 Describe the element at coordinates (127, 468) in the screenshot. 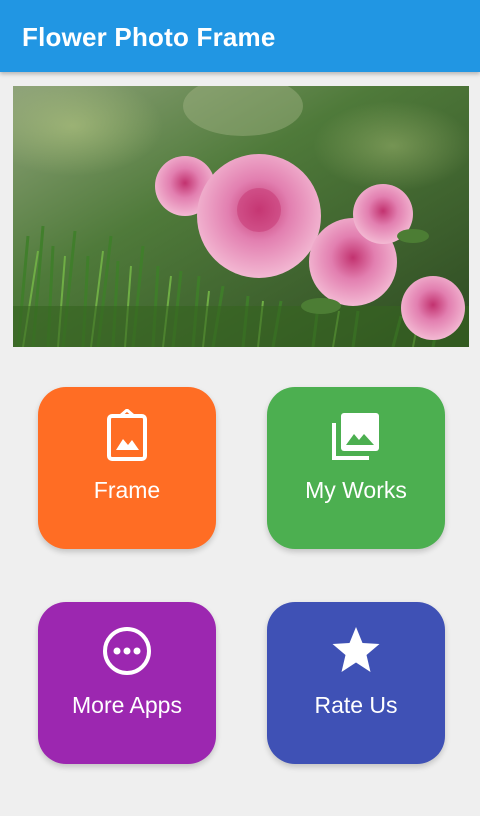

I see `frame-button: Frame` at that location.